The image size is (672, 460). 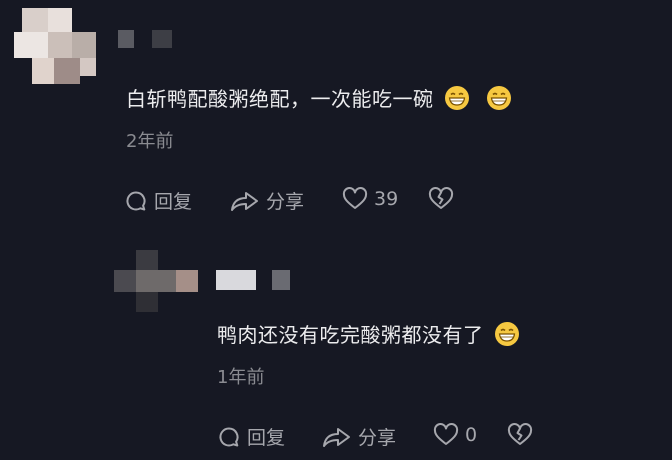 What do you see at coordinates (256, 280) in the screenshot?
I see `reply-username` at bounding box center [256, 280].